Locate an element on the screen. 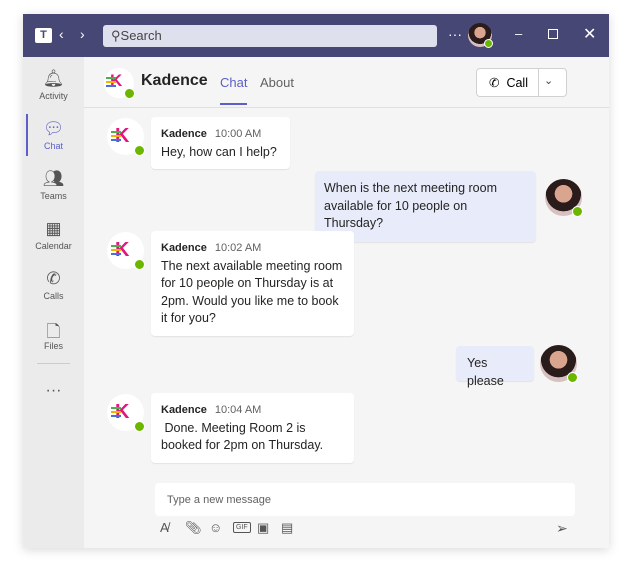  emoji-icon: ☺ is located at coordinates (215, 527).